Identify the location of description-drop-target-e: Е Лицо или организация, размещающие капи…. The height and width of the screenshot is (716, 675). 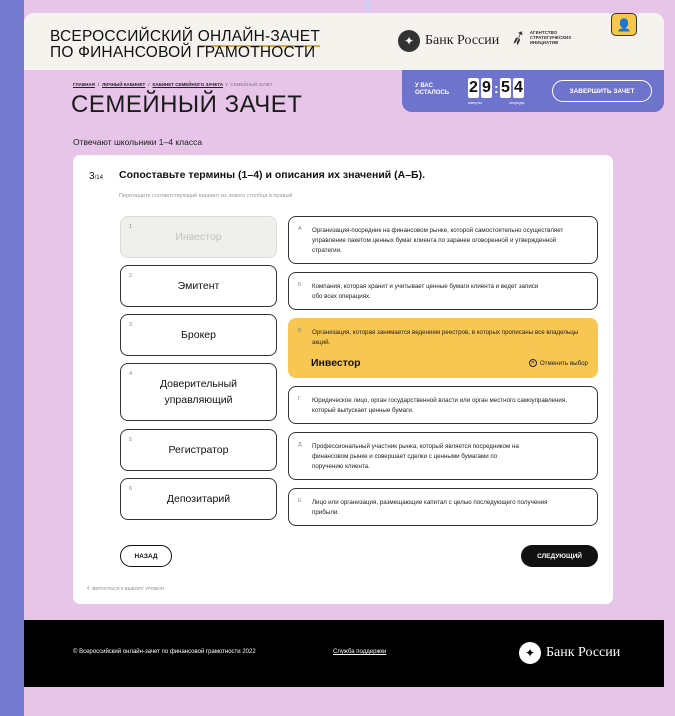
(443, 507).